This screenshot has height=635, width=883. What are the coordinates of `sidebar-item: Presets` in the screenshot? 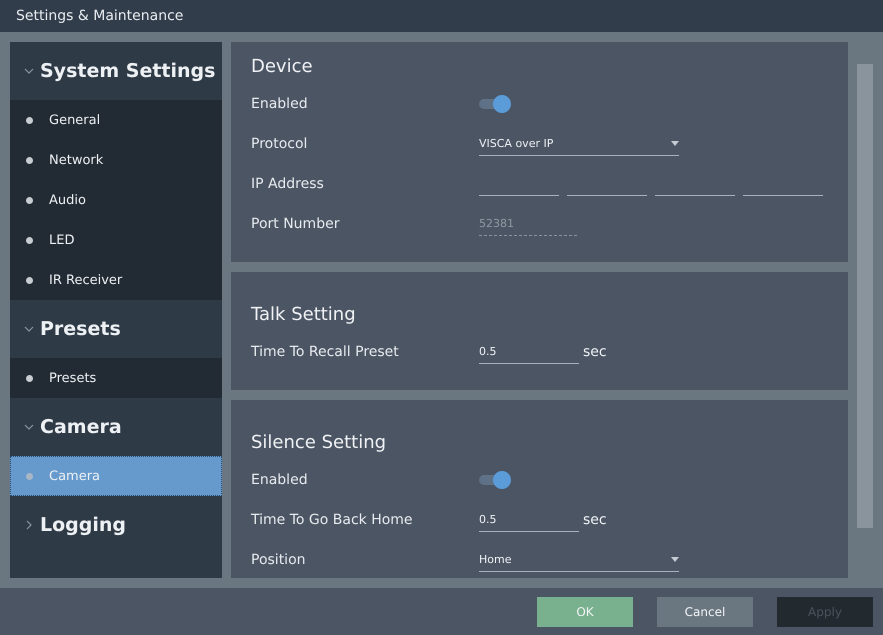 It's located at (116, 378).